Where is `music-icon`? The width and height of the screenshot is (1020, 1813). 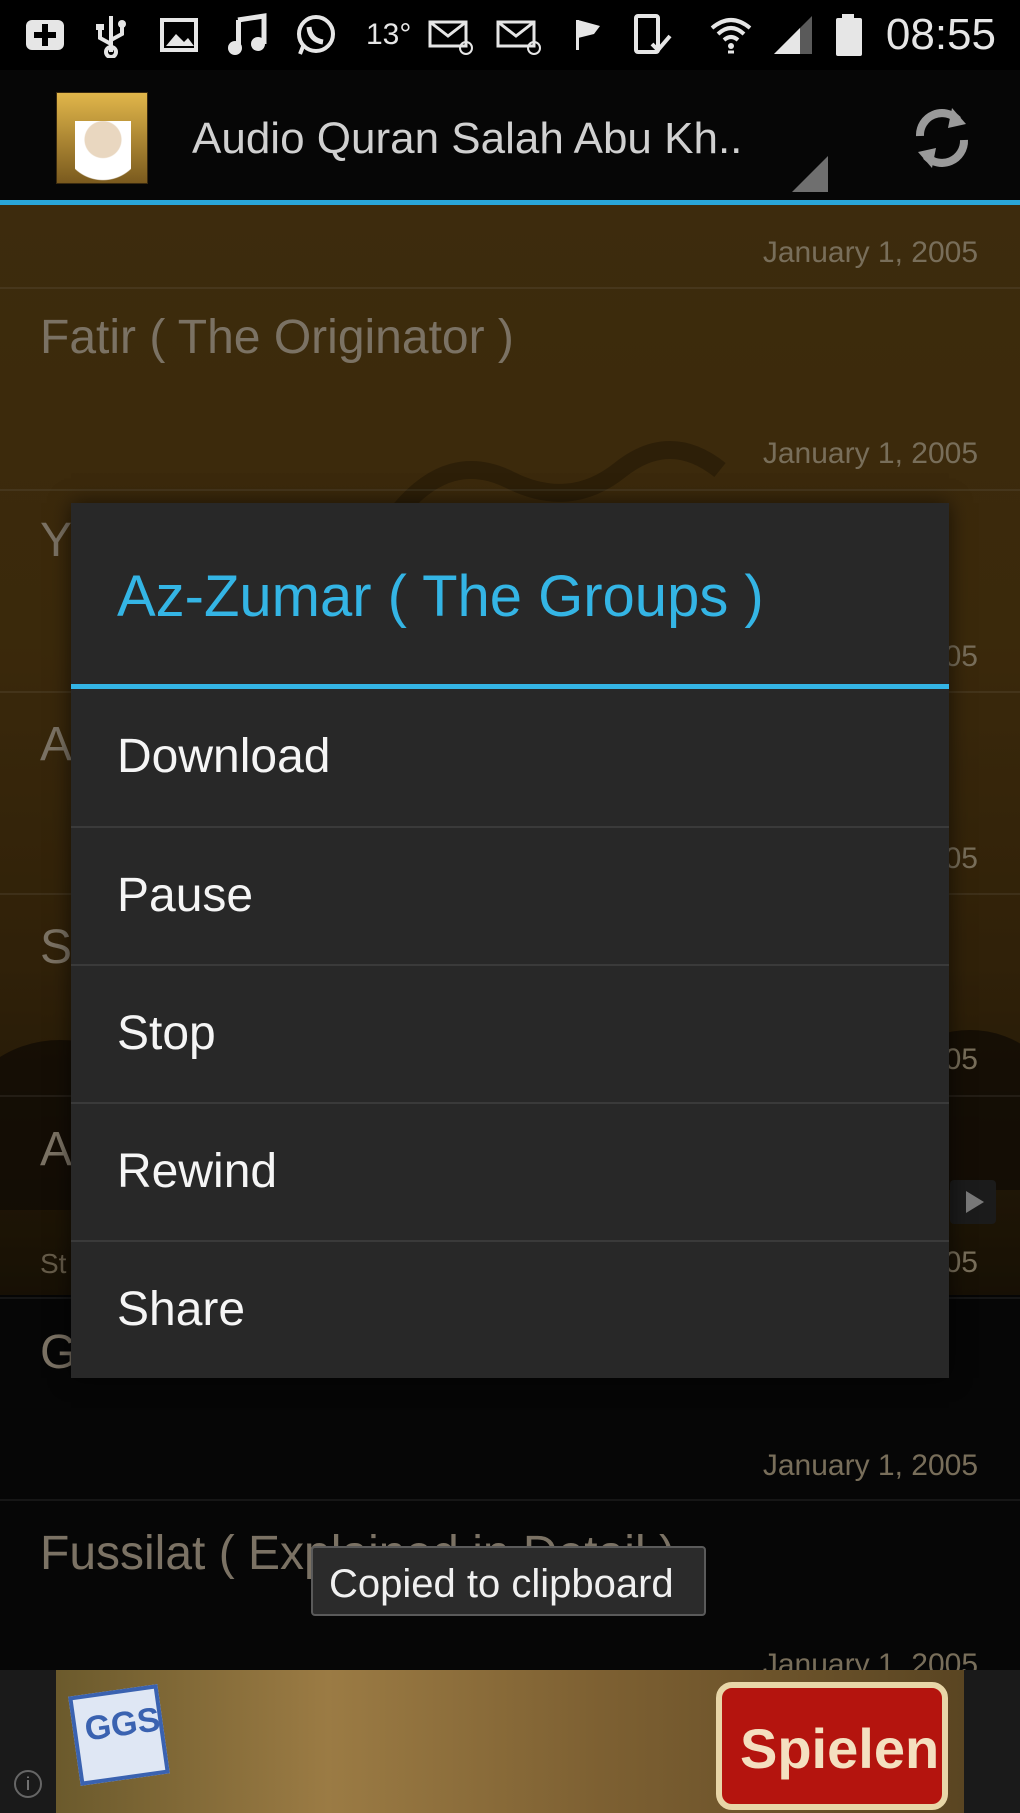 music-icon is located at coordinates (247, 35).